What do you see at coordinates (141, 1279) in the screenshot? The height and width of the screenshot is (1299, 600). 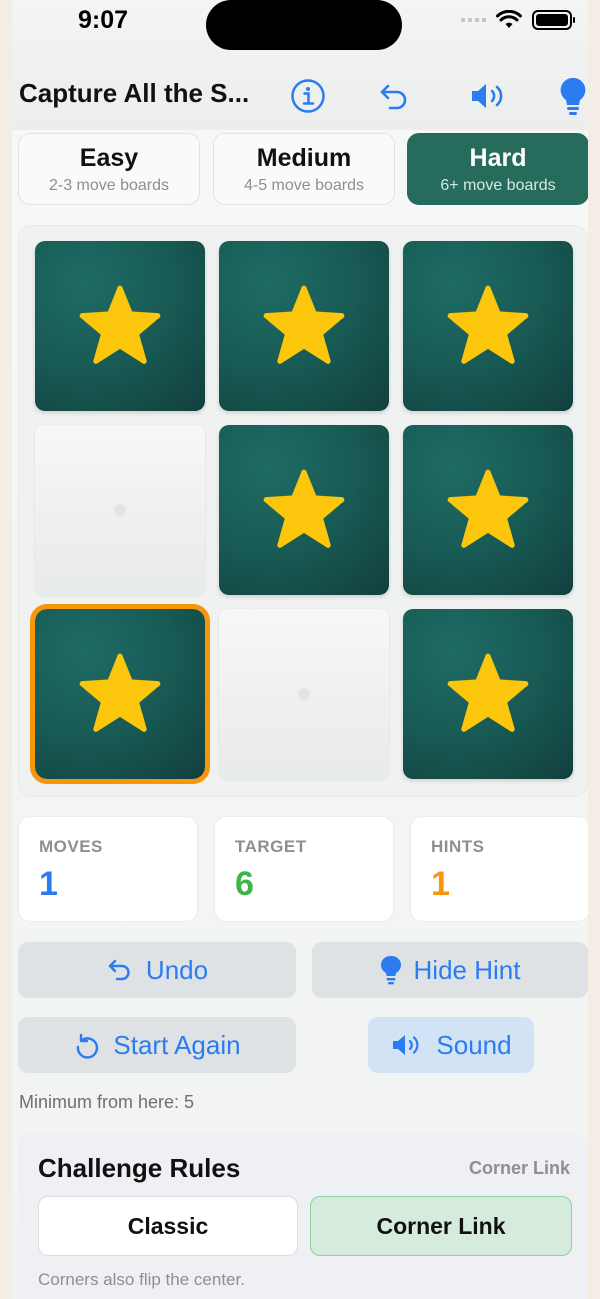 I see `rules-note: Corners also flip the center.` at bounding box center [141, 1279].